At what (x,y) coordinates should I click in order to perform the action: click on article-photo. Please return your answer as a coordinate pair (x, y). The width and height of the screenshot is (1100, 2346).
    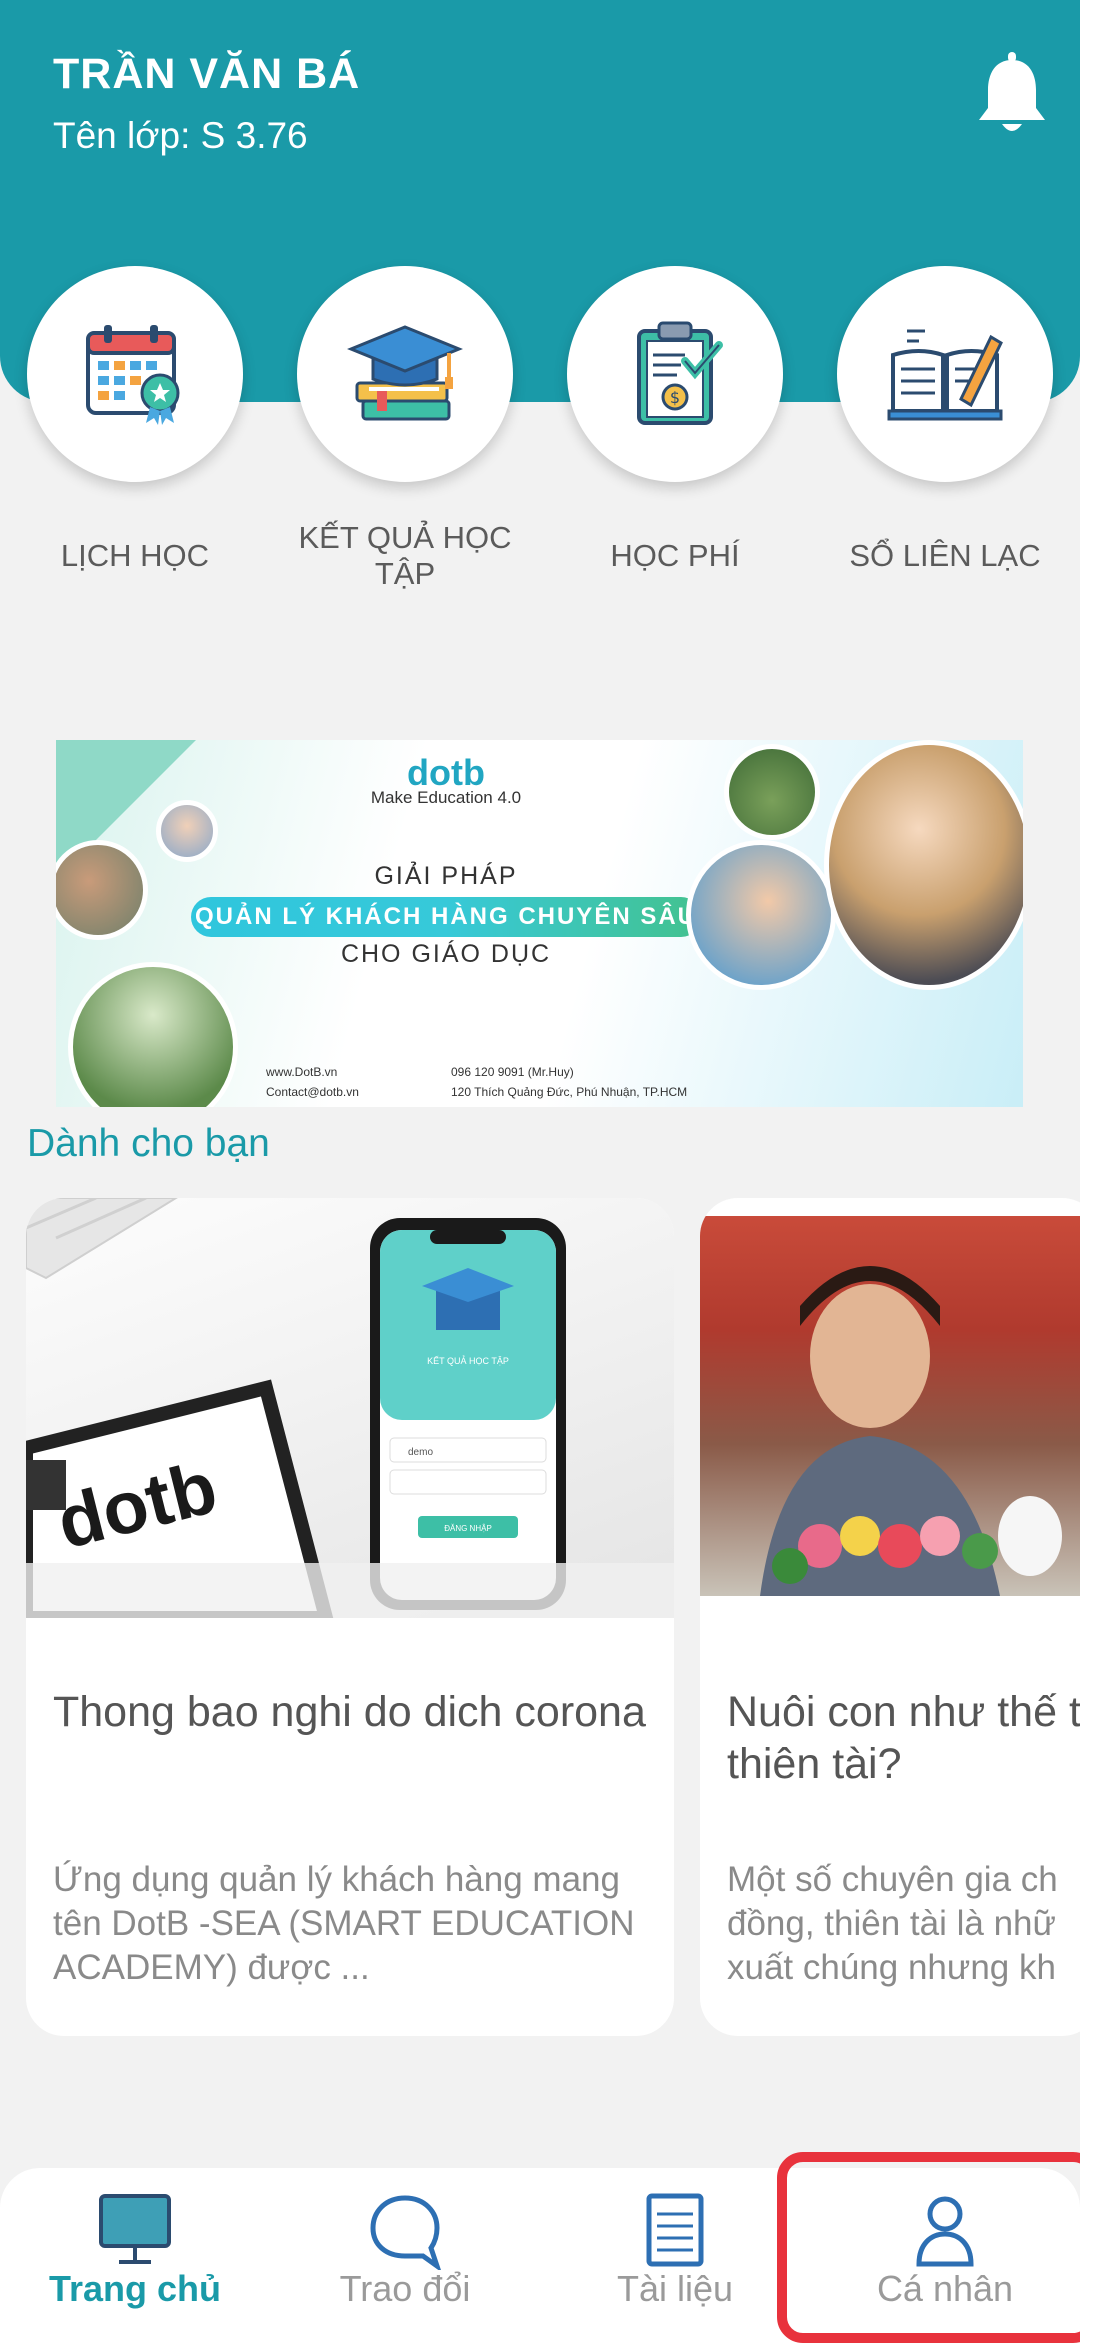
    Looking at the image, I should click on (911, 1431).